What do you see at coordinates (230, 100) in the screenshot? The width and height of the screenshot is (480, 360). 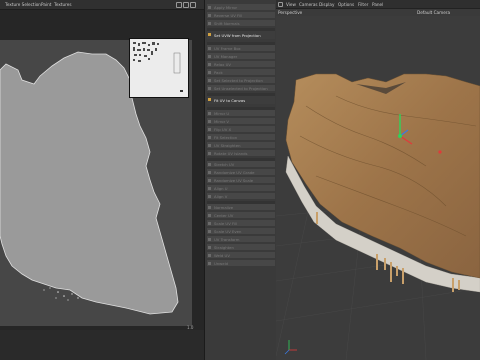 I see `command-label: Fit UV to Canvas` at bounding box center [230, 100].